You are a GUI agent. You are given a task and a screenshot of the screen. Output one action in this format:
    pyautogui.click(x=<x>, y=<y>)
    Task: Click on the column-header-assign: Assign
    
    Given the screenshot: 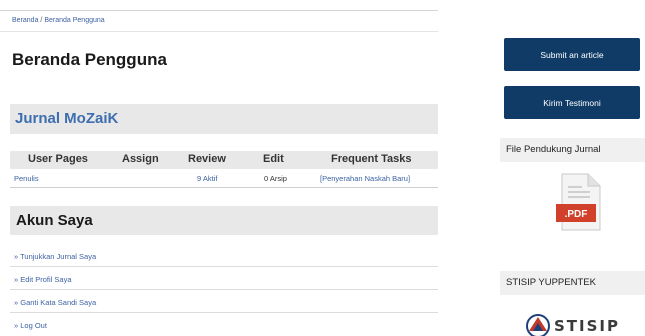 What is the action you would take?
    pyautogui.click(x=140, y=159)
    